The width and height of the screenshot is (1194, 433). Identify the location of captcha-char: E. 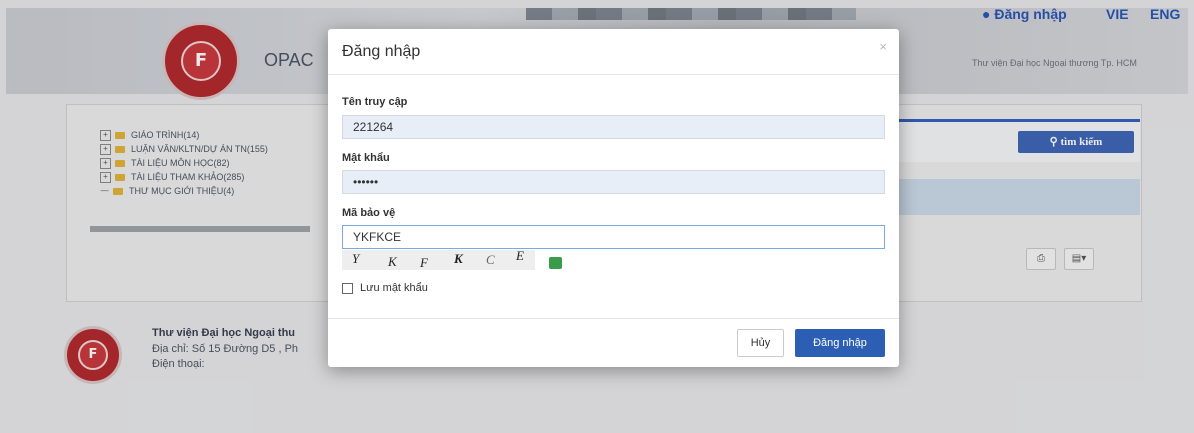
(520, 255).